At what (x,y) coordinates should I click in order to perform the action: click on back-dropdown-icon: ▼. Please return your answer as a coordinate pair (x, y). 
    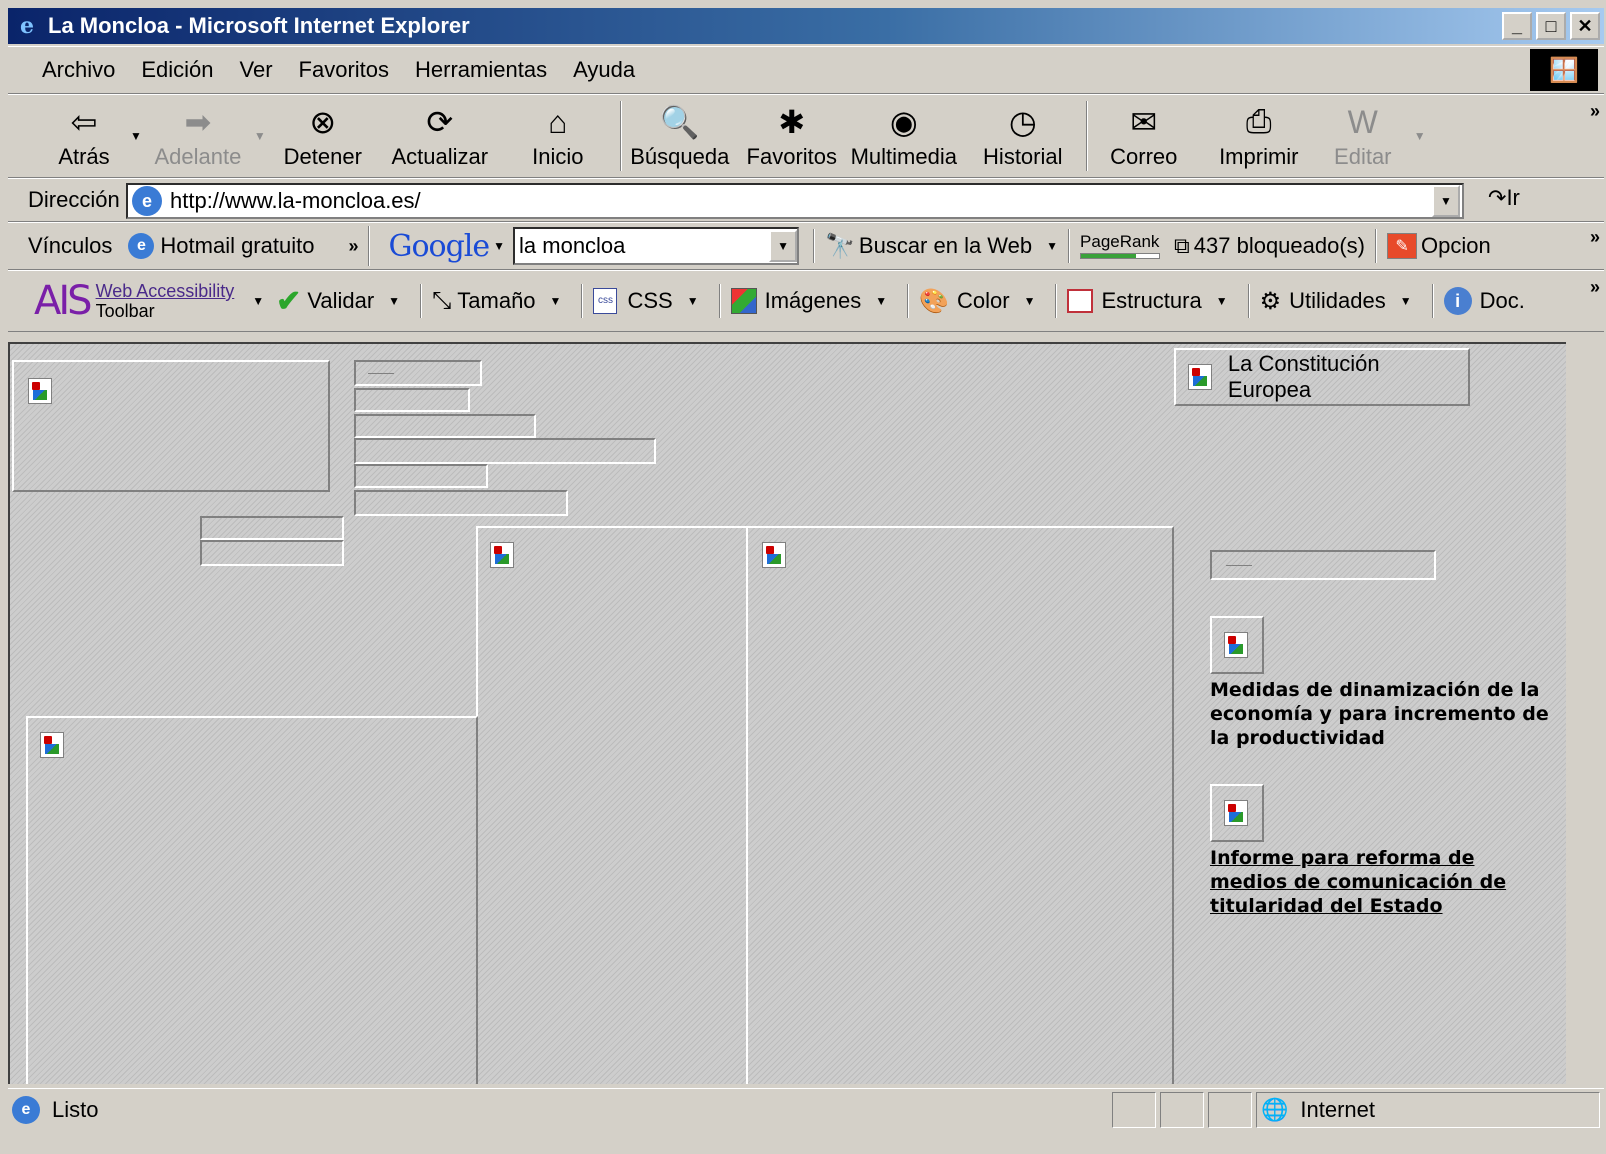
    Looking at the image, I should click on (136, 136).